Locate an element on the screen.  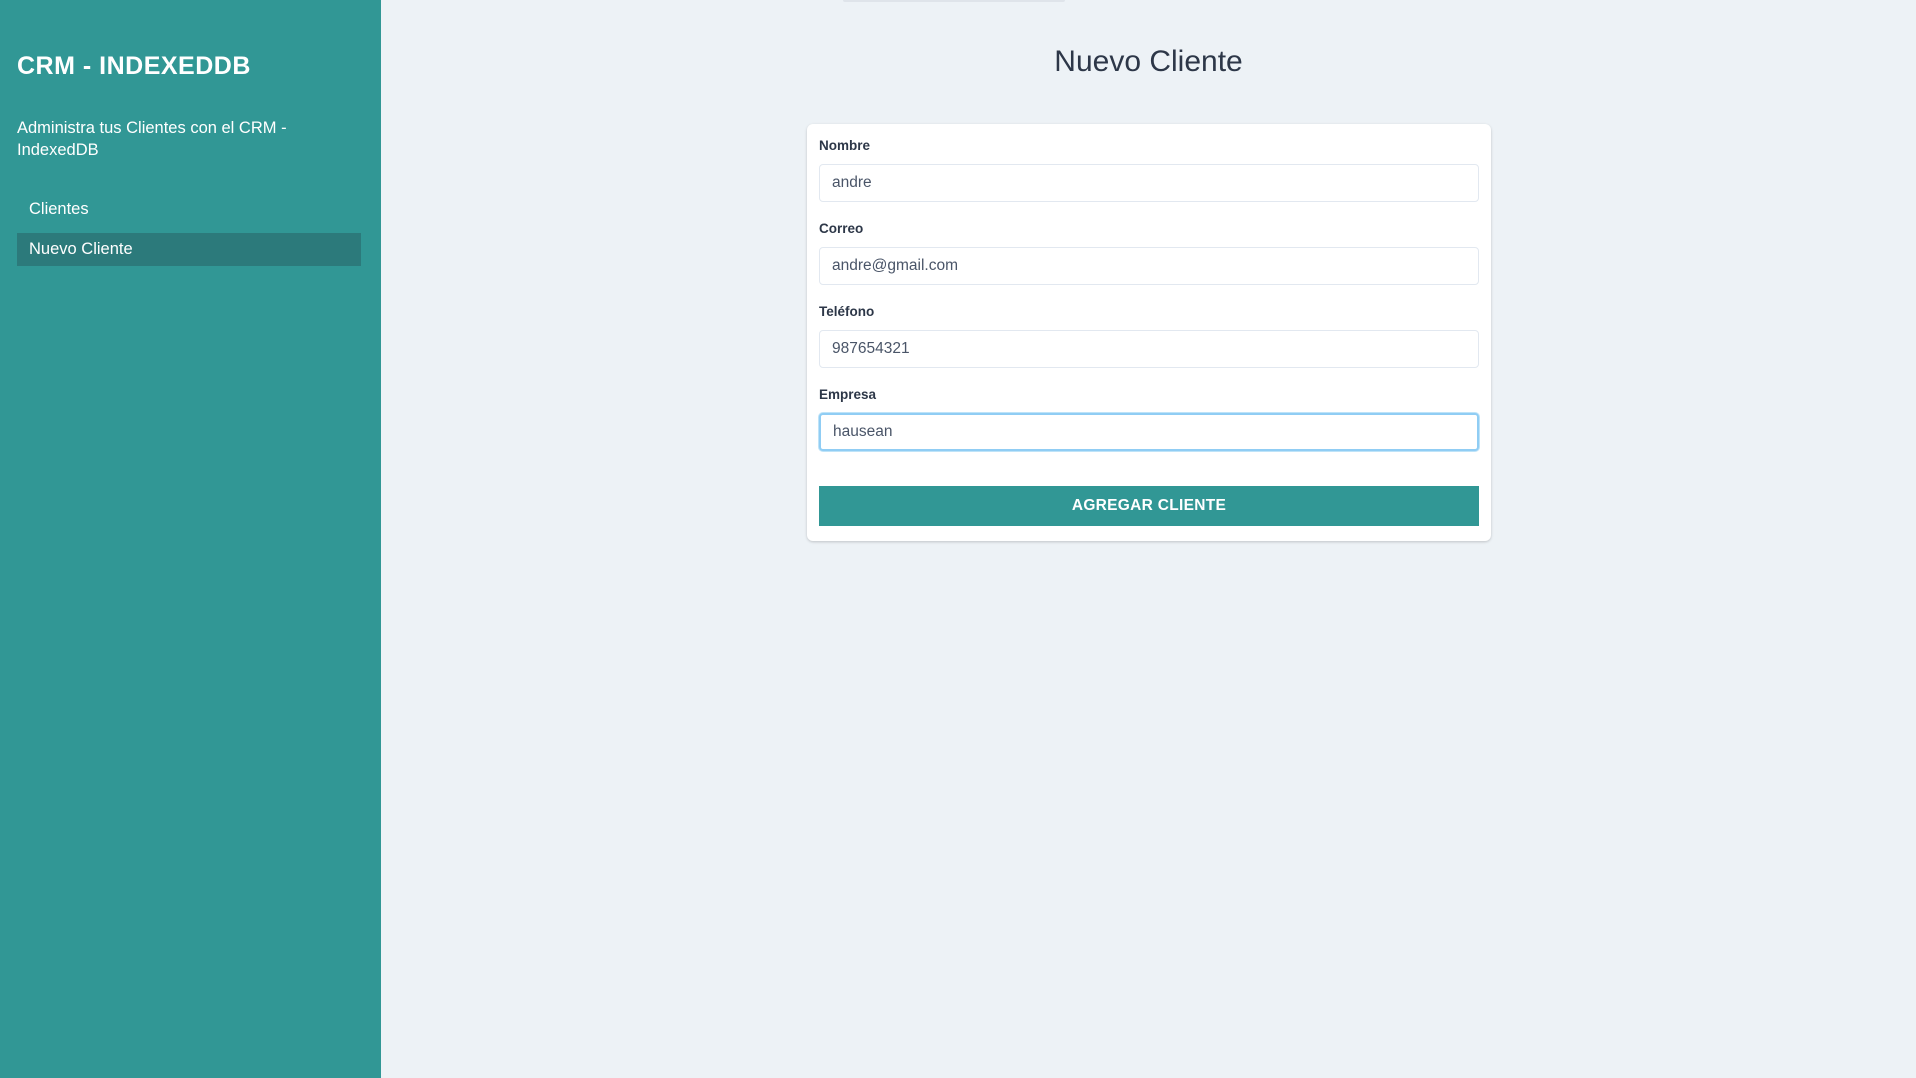
sidebar-item-nuevo-cliente: Nuevo Cliente is located at coordinates (189, 249).